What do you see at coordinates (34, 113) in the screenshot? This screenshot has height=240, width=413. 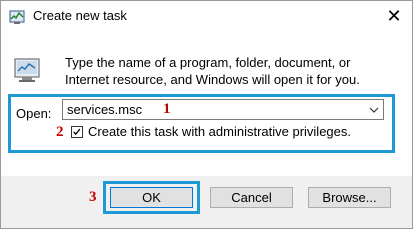 I see `open-label: Open:` at bounding box center [34, 113].